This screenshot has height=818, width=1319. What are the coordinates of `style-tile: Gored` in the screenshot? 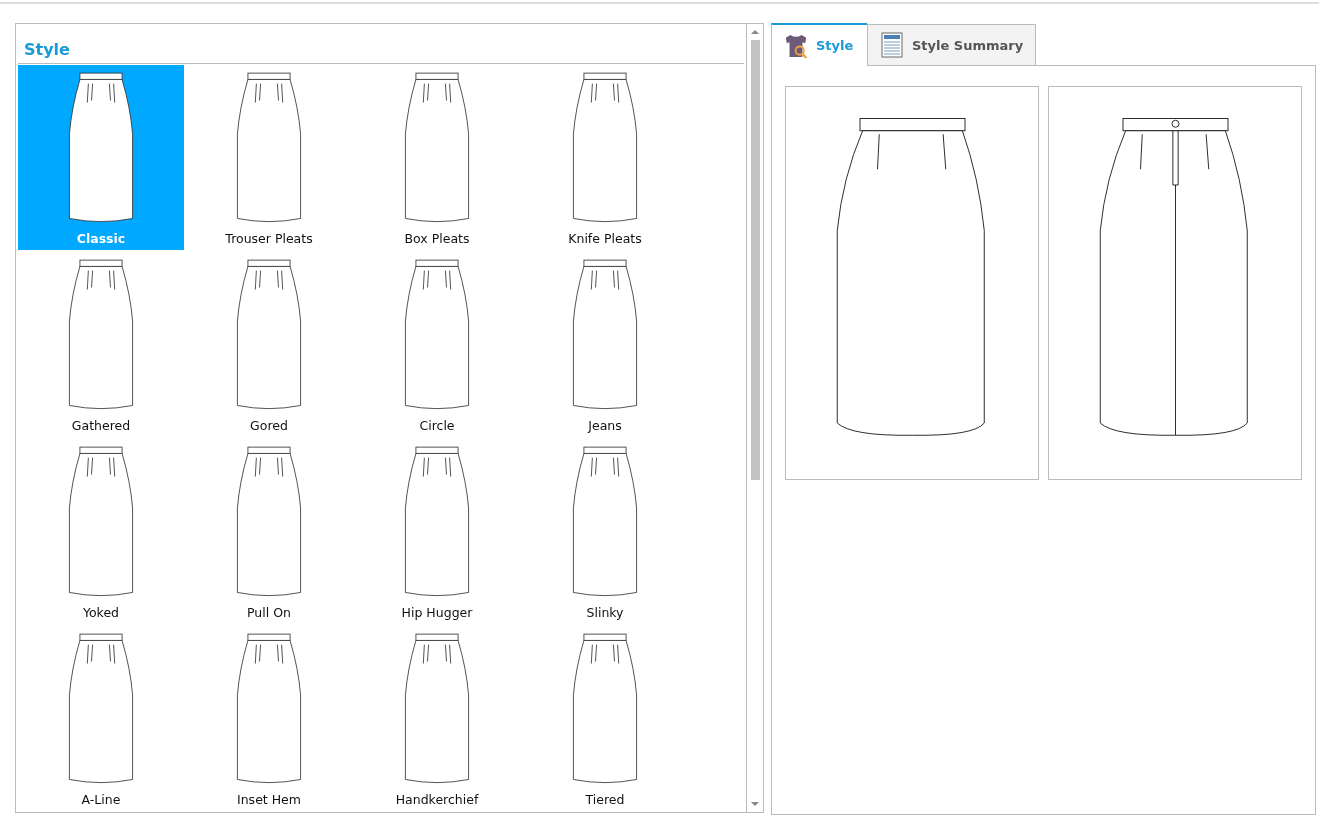 It's located at (269, 344).